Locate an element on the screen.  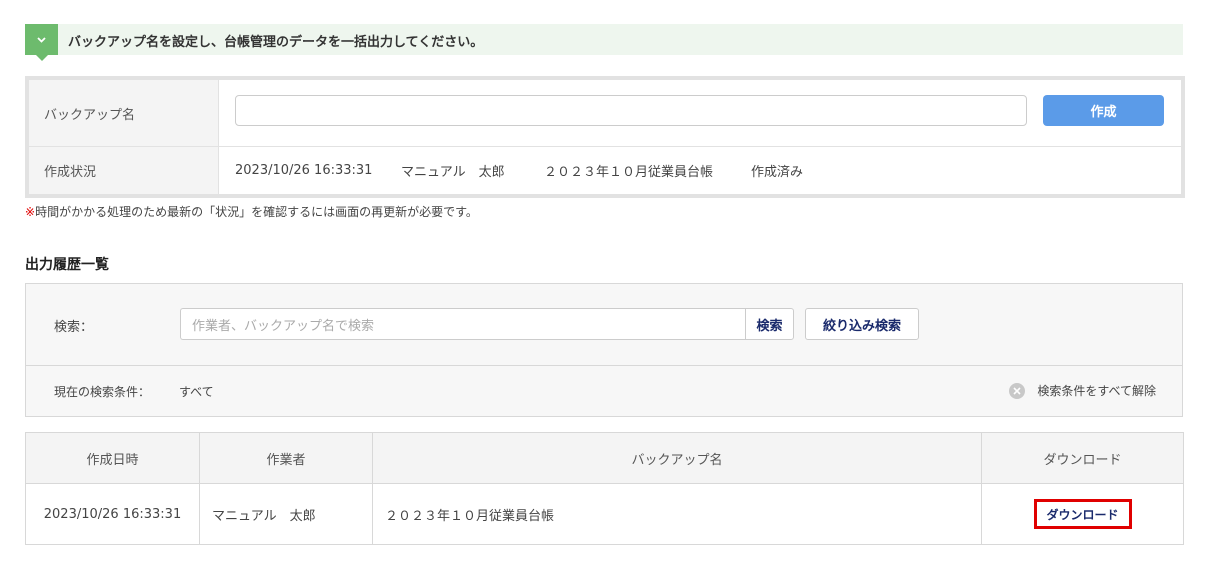
header-download: ダウンロード is located at coordinates (1082, 458).